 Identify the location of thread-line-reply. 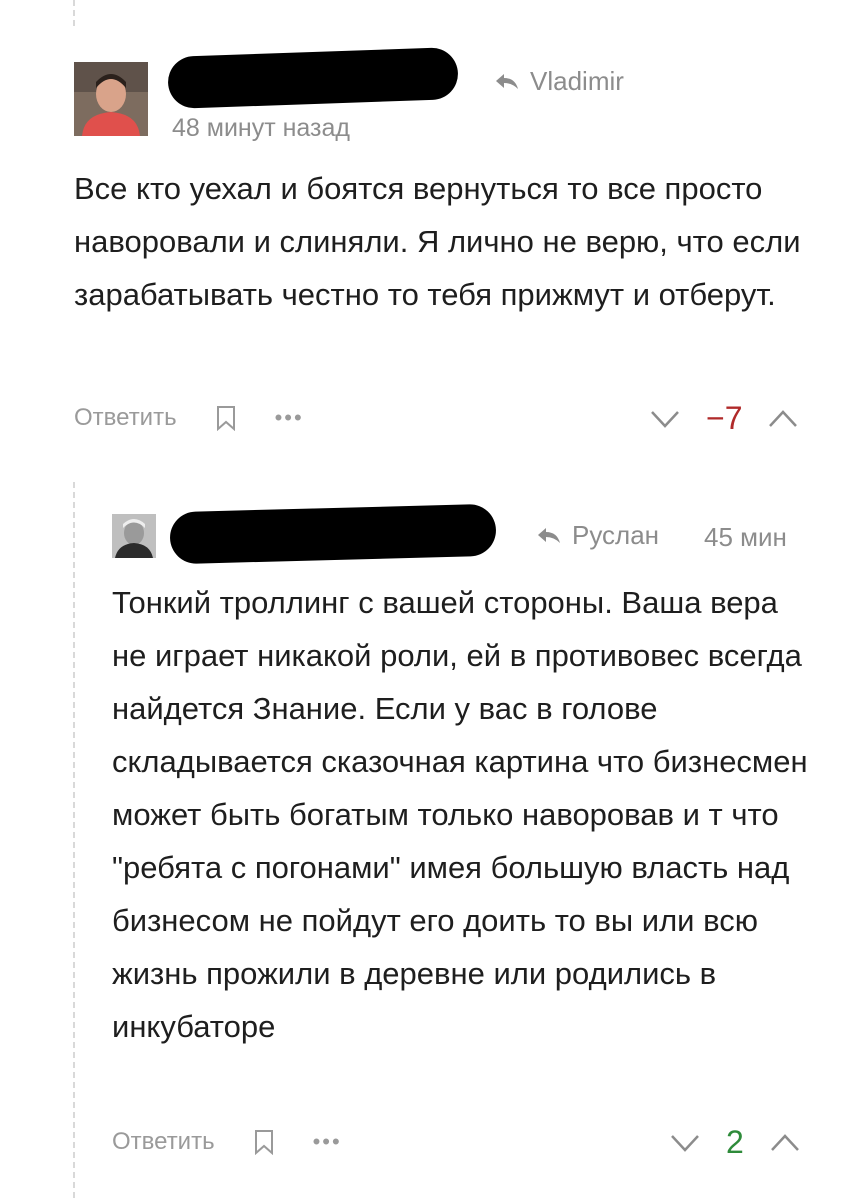
(74, 841).